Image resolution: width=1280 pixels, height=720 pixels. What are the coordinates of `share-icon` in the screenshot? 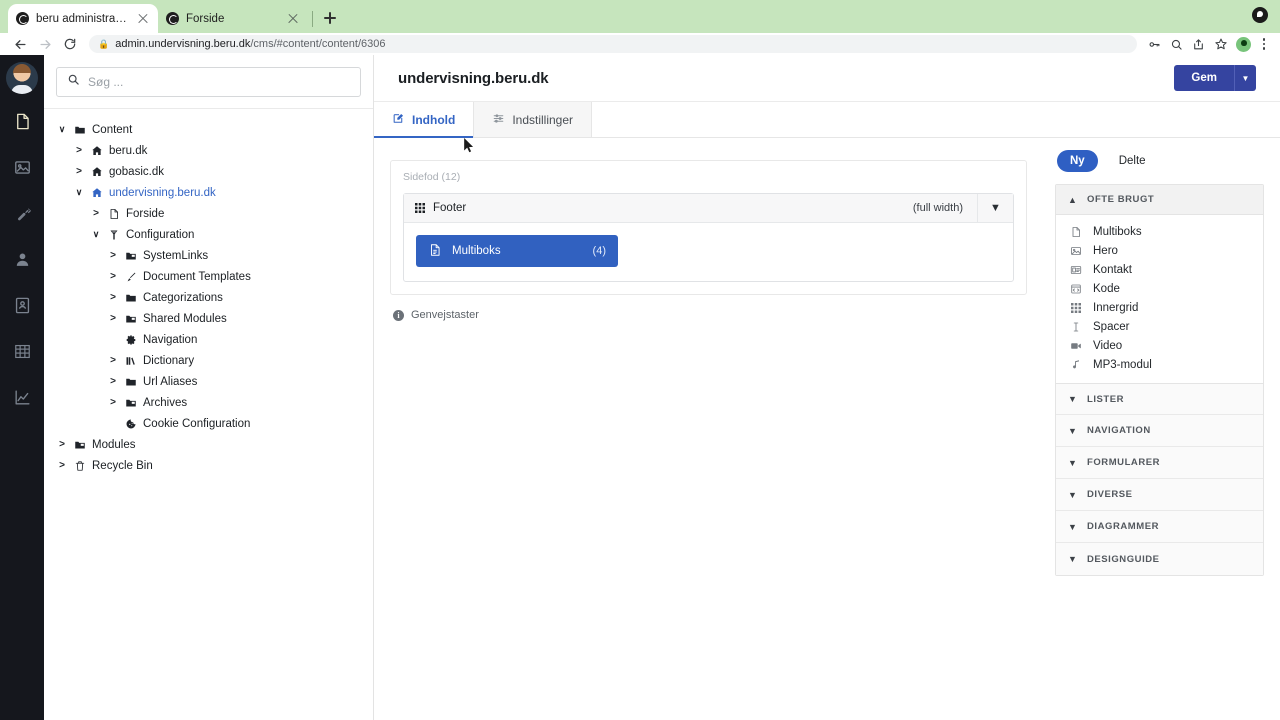 It's located at (1198, 44).